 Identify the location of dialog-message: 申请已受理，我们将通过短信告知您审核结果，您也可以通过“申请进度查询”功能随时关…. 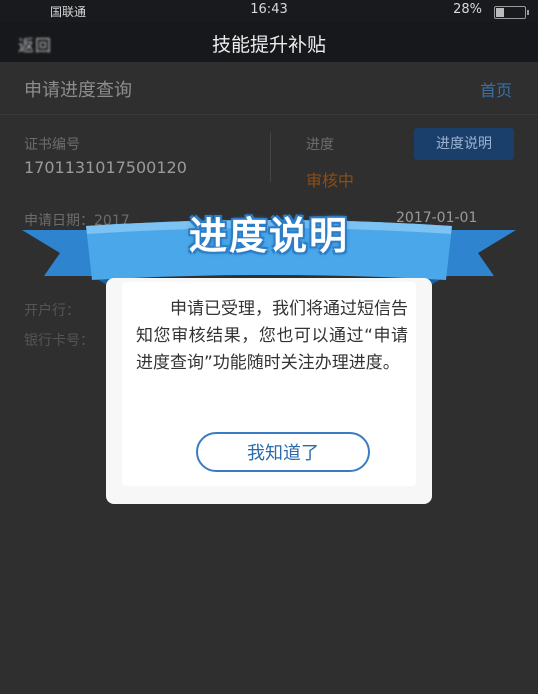
(272, 336).